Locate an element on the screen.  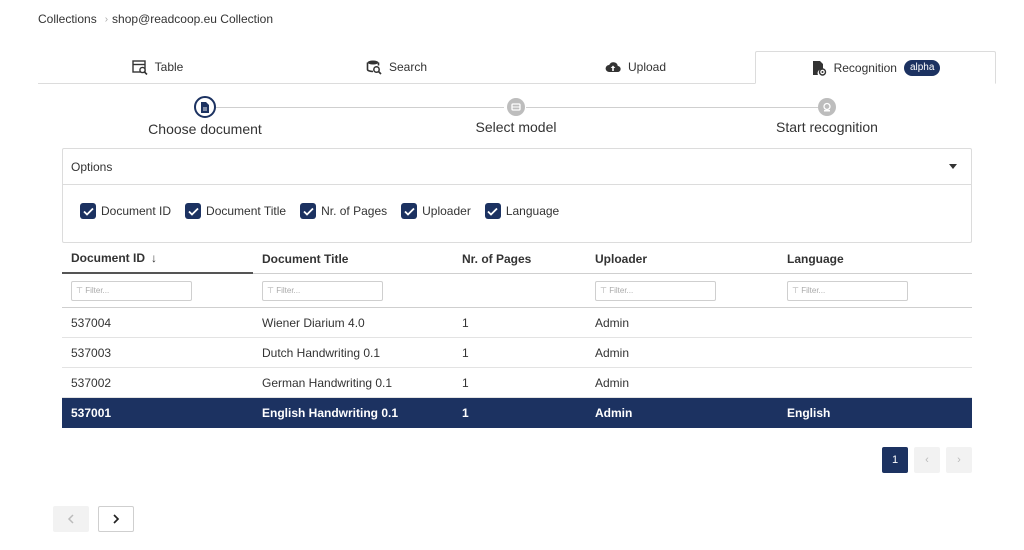
checkbox-uploader: Uploader is located at coordinates (436, 211).